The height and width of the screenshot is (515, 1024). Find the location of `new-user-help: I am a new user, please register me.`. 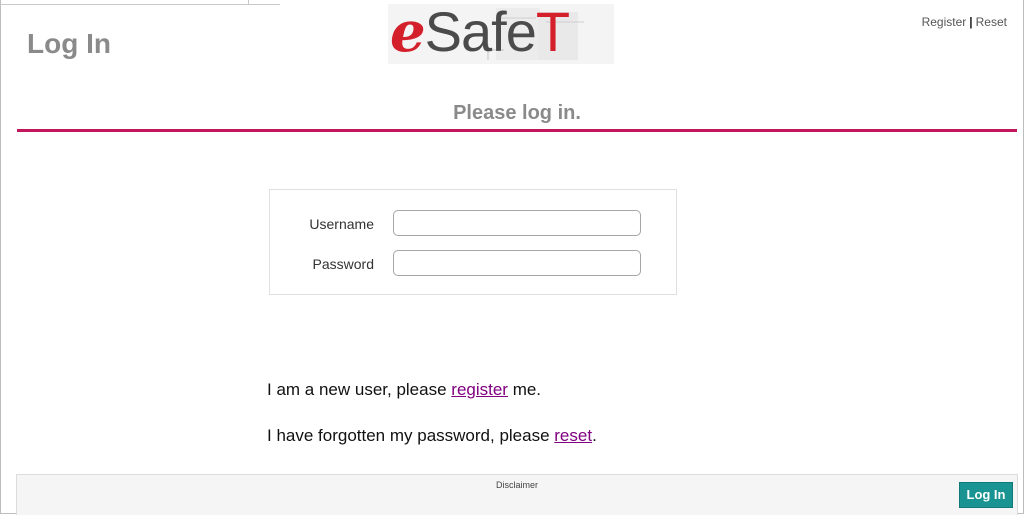

new-user-help: I am a new user, please register me. is located at coordinates (404, 390).